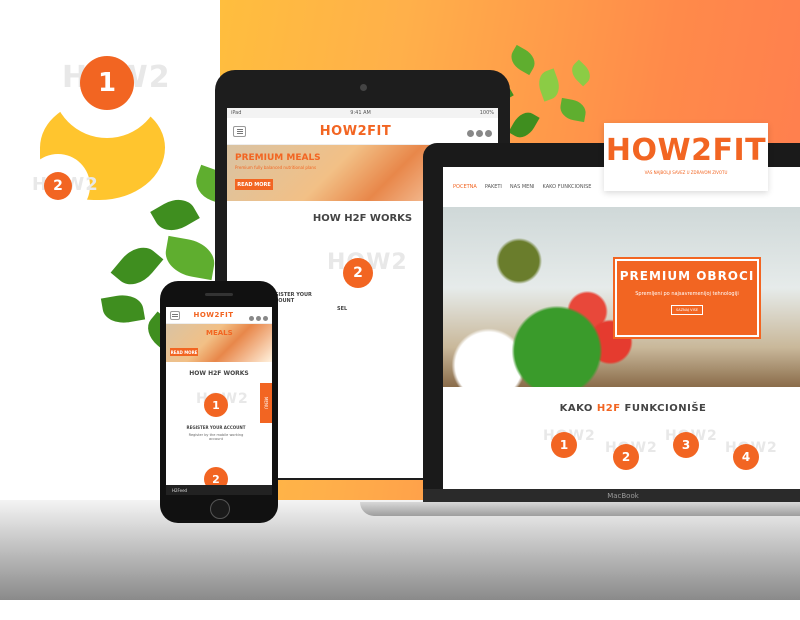  I want to click on iphone-step-text: Register by the mobile working account, so click(216, 437).